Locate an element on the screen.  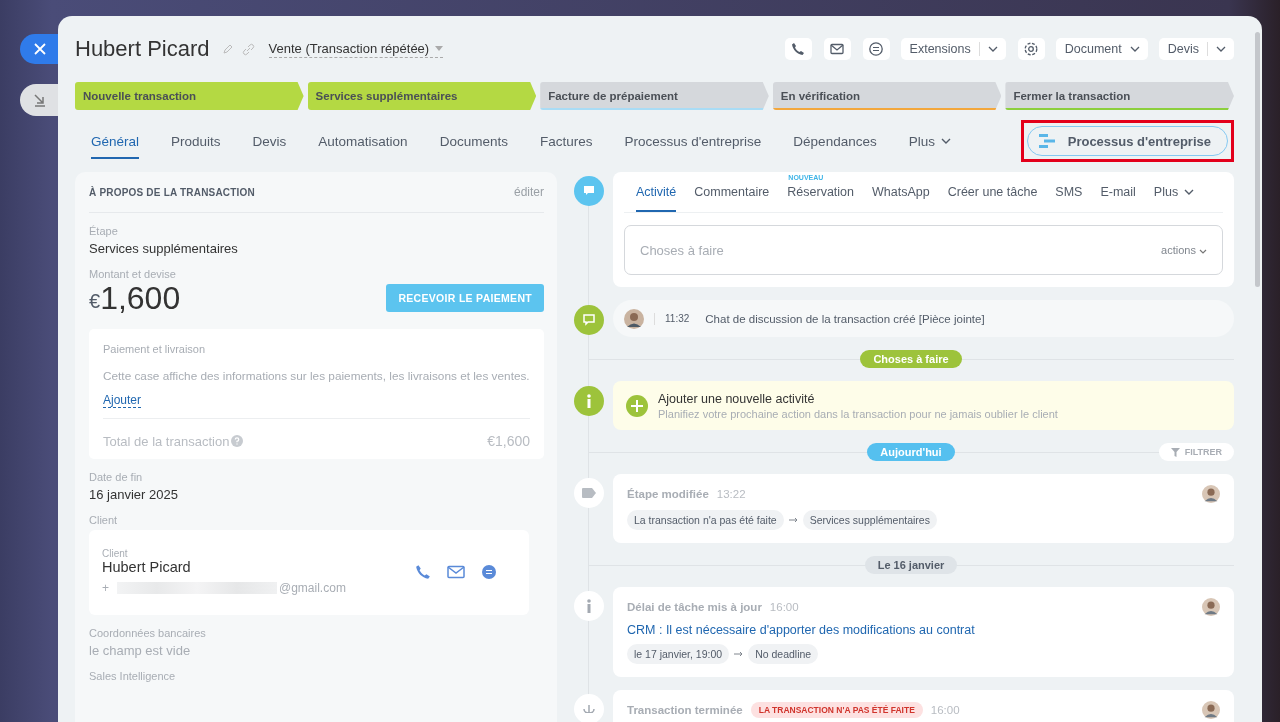
section-title: À PROPOS DE LA TRANSACTION is located at coordinates (172, 192).